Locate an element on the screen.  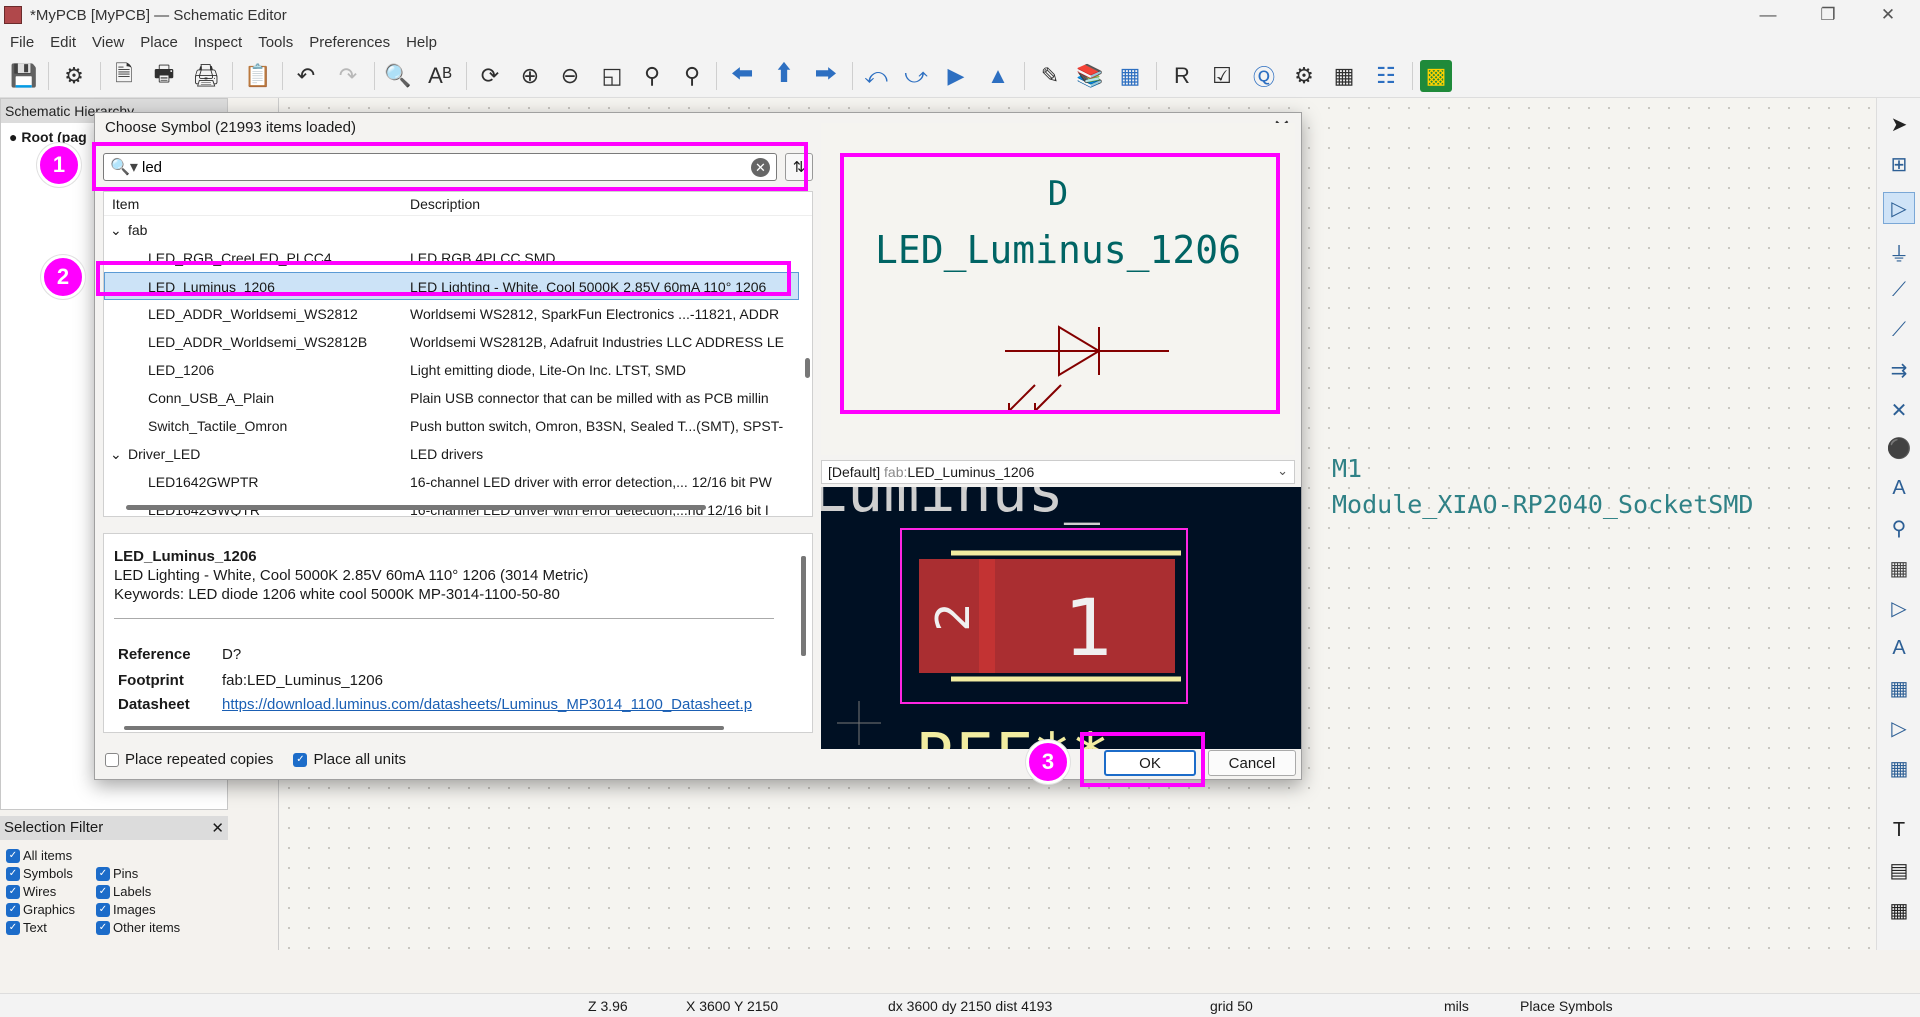
place-all-units-checkbox: ✓ Place all units is located at coordinates (349, 759).